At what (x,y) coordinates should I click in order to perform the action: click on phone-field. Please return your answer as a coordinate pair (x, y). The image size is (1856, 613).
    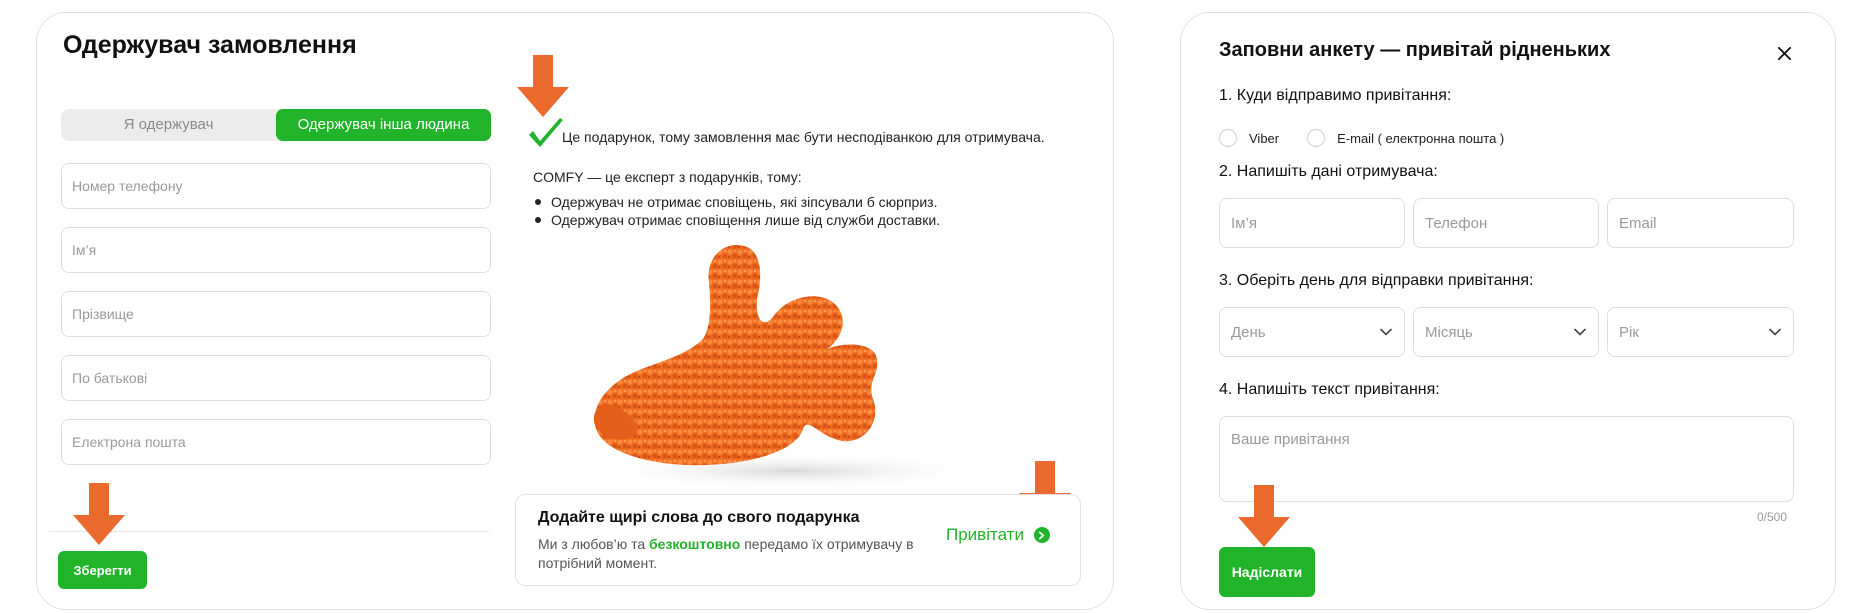
    Looking at the image, I should click on (276, 186).